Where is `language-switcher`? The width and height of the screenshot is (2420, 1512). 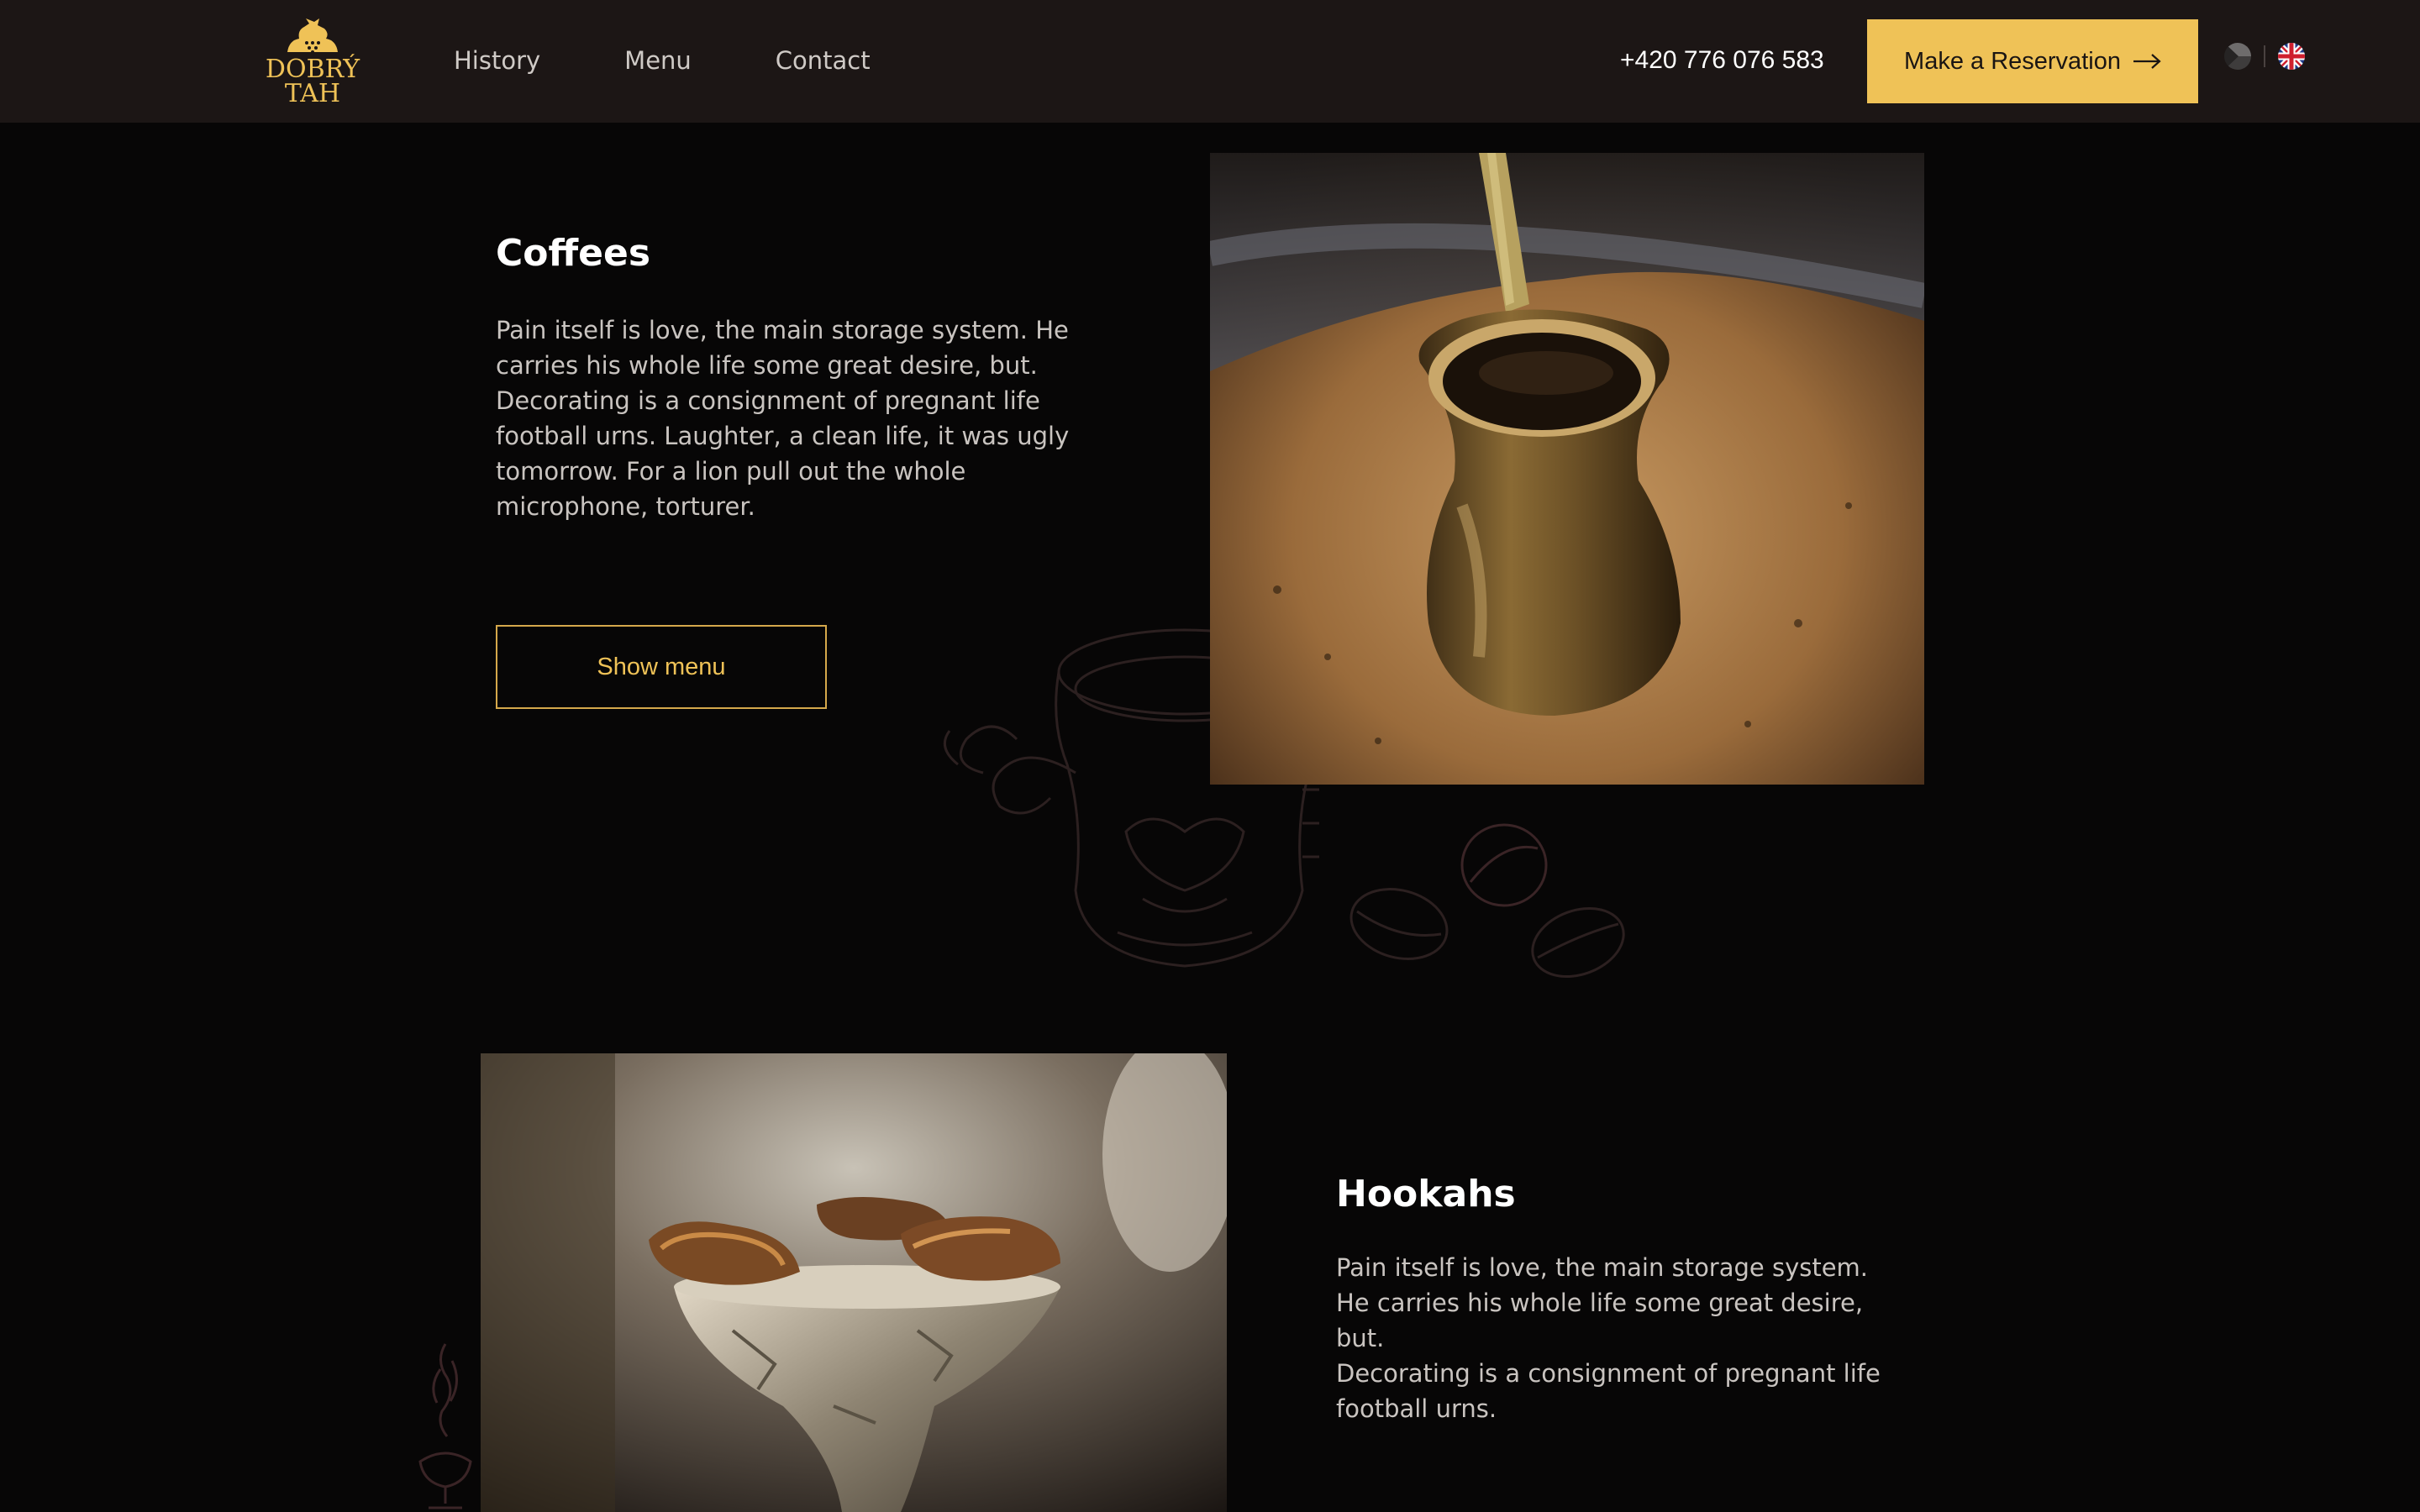
language-switcher is located at coordinates (2265, 56).